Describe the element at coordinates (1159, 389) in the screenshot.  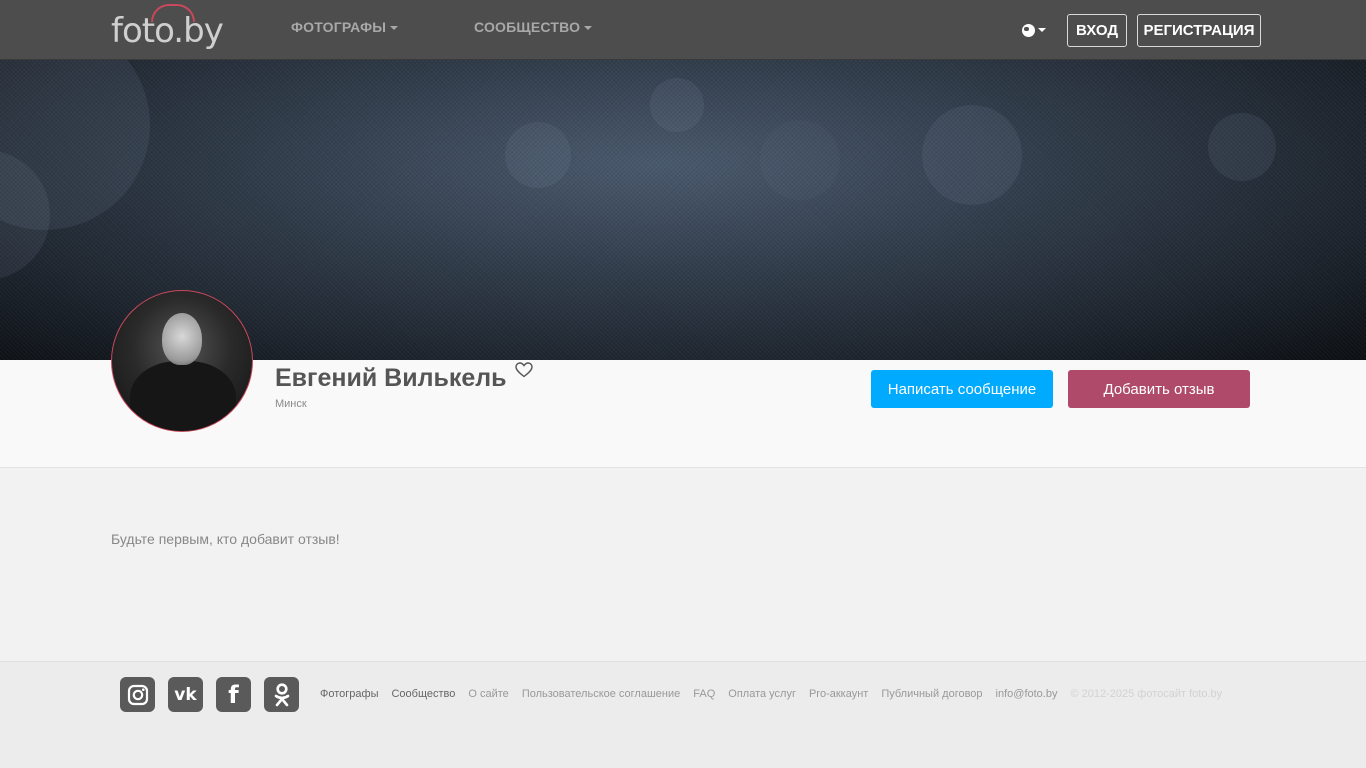
I see `add-review-button: Добавить отзыв` at that location.